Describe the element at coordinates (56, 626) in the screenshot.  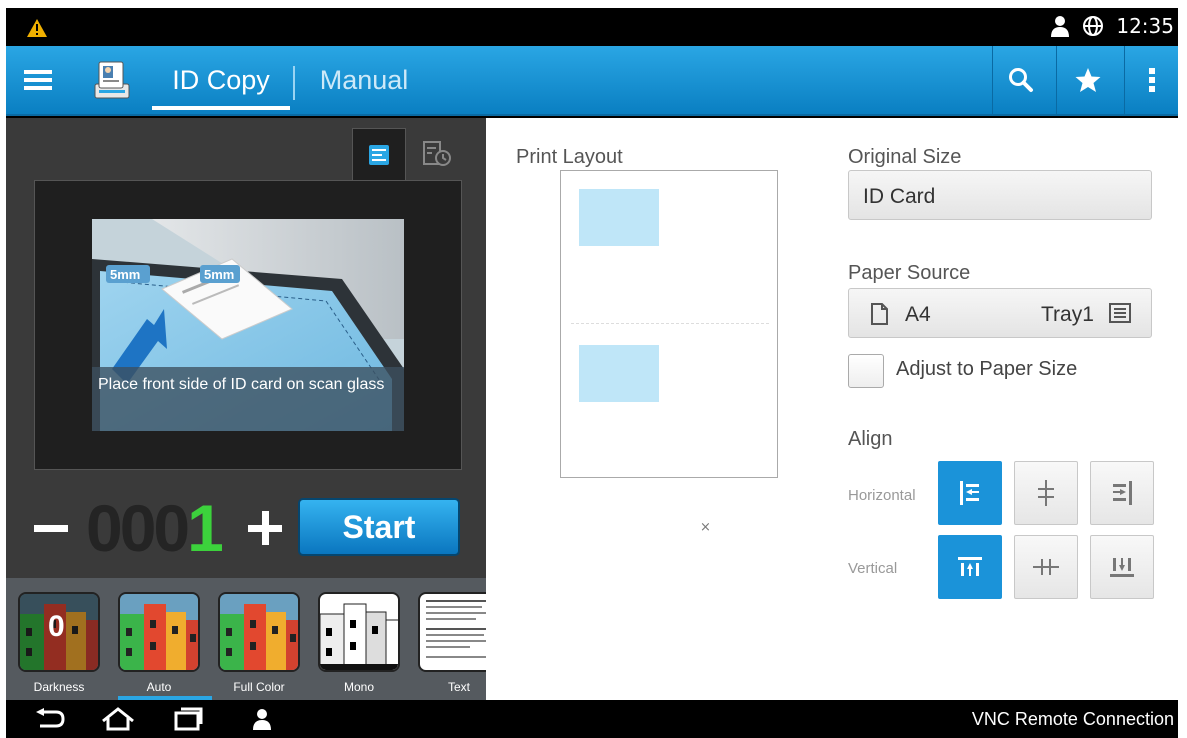
I see `darkness-value: 0` at that location.